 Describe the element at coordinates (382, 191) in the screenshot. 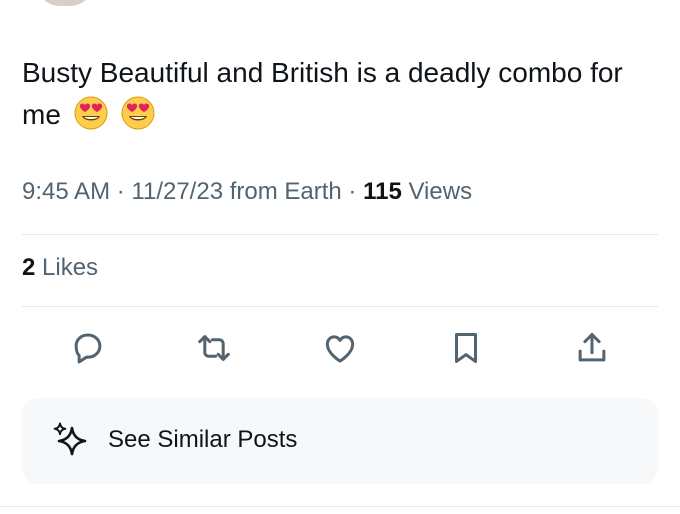

I see `views-count: 115` at that location.